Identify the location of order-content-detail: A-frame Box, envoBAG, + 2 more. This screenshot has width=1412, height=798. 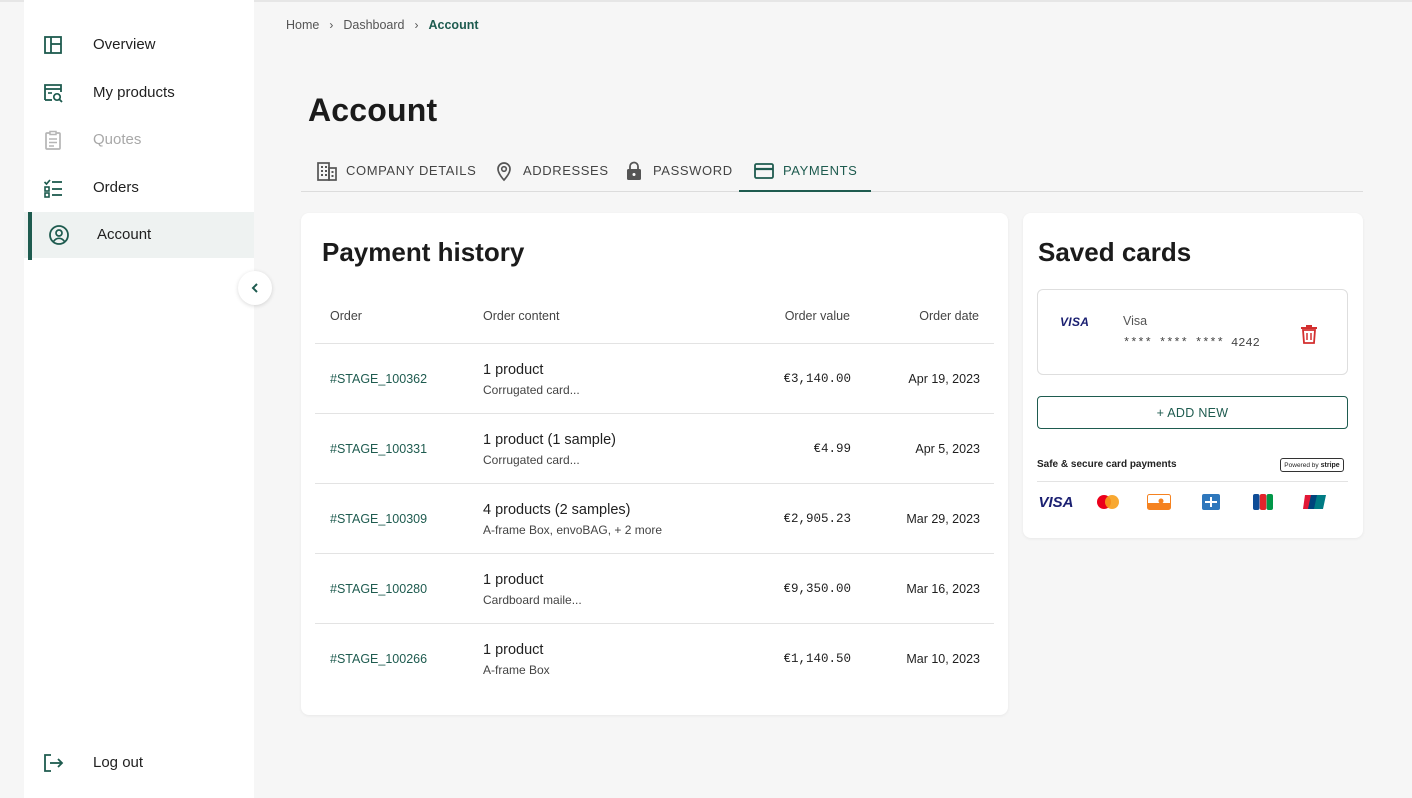
(573, 530).